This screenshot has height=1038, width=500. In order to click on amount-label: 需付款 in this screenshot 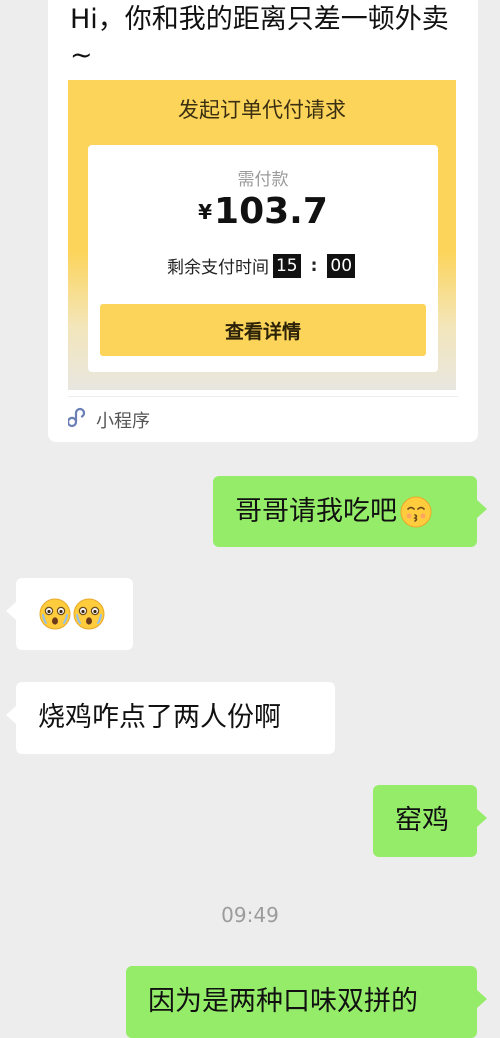, I will do `click(263, 180)`.